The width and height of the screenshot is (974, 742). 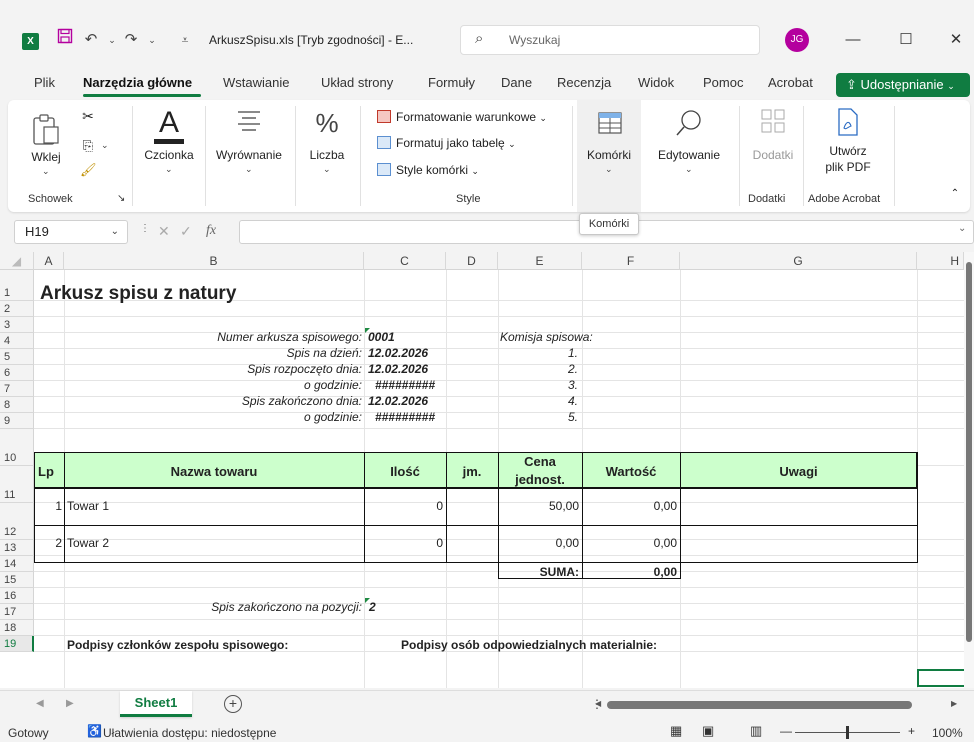 I want to click on redo-dropdown-icon: ⌄, so click(x=152, y=40).